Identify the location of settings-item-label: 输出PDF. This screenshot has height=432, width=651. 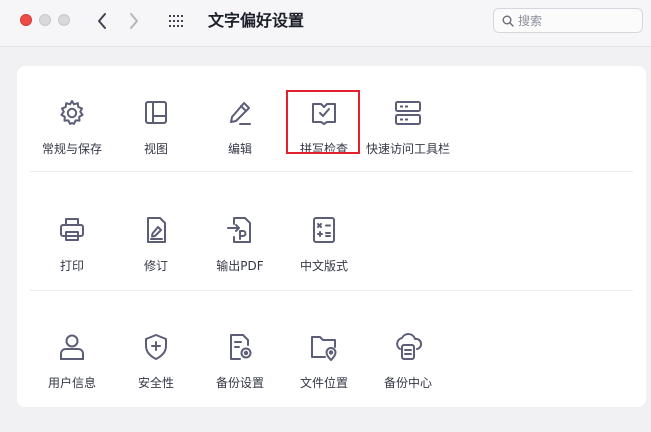
(240, 266).